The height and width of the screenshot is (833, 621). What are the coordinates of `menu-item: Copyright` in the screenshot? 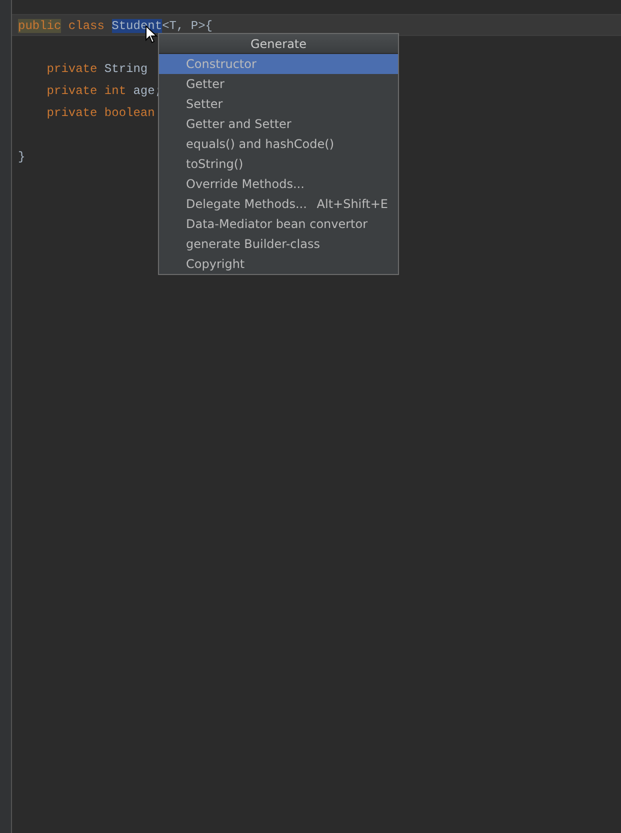 It's located at (278, 264).